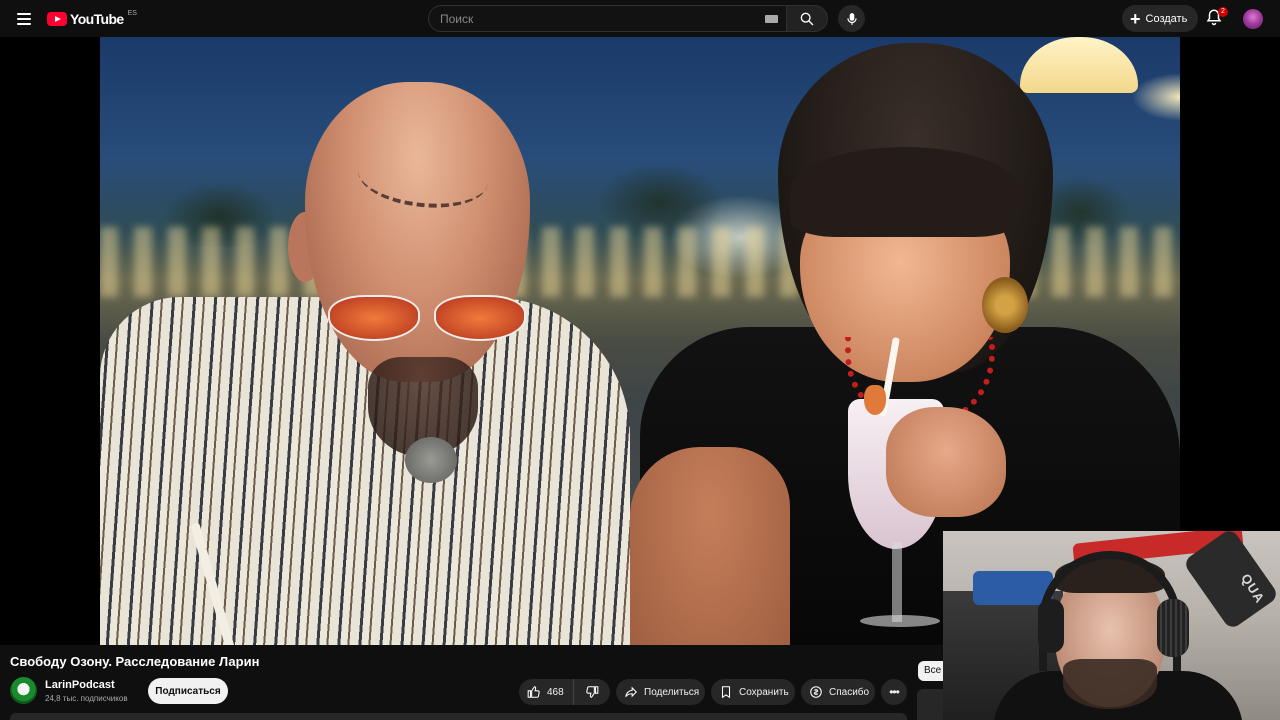 The image size is (1280, 720). What do you see at coordinates (1166, 18) in the screenshot?
I see `create-label: Создать` at bounding box center [1166, 18].